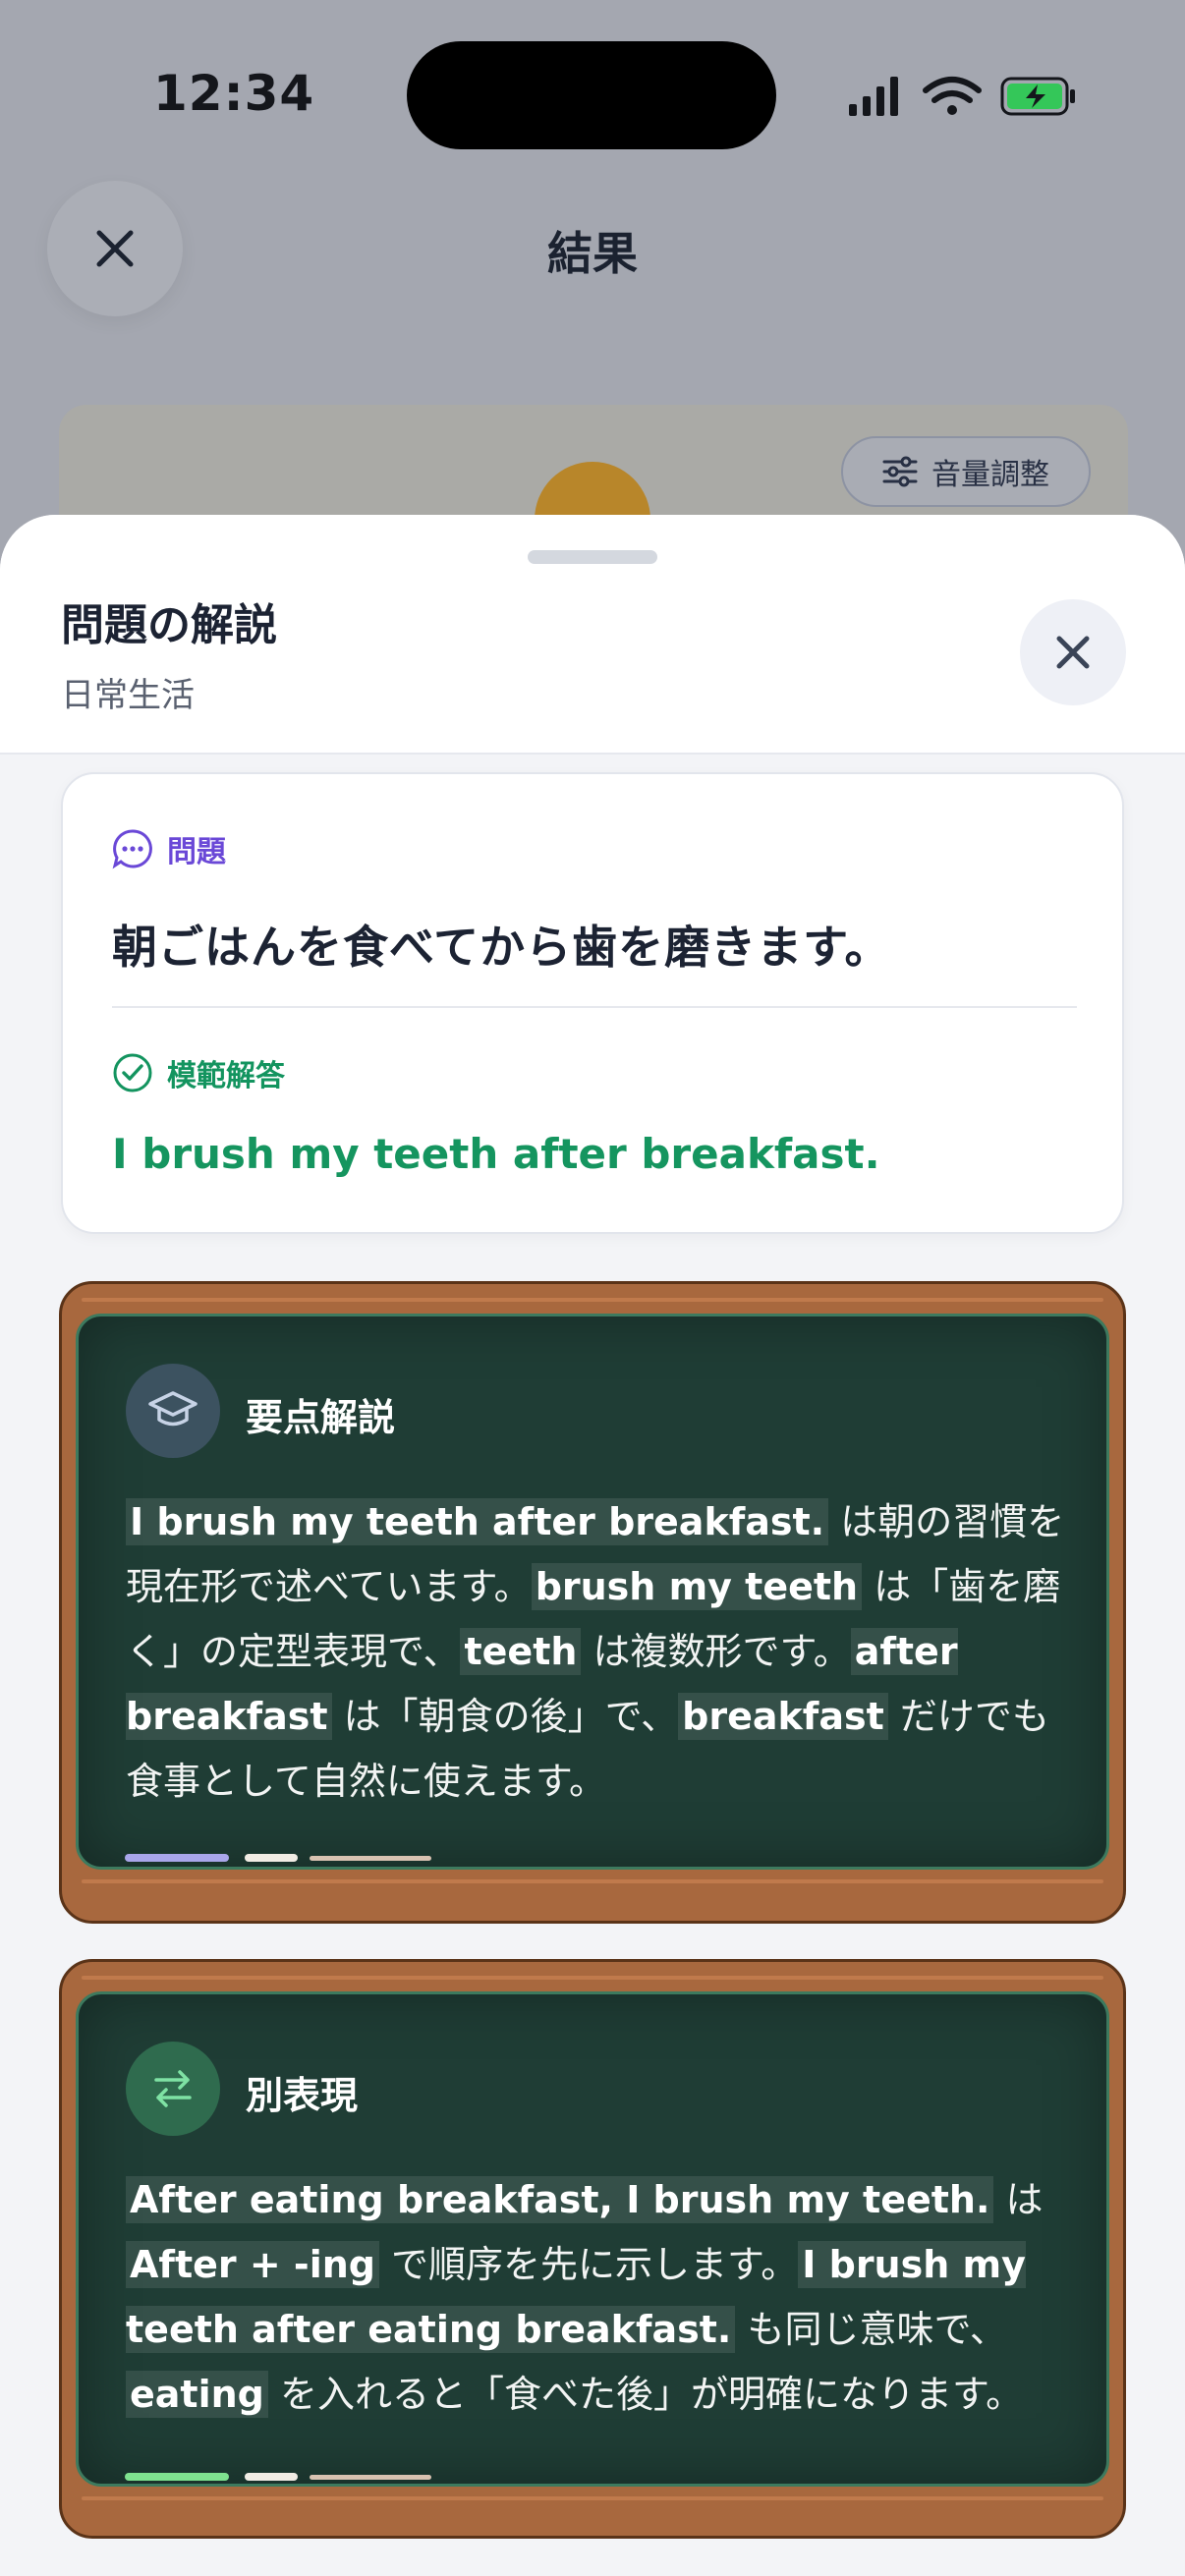 The width and height of the screenshot is (1185, 2576). What do you see at coordinates (592, 253) in the screenshot?
I see `results-title: 結果` at bounding box center [592, 253].